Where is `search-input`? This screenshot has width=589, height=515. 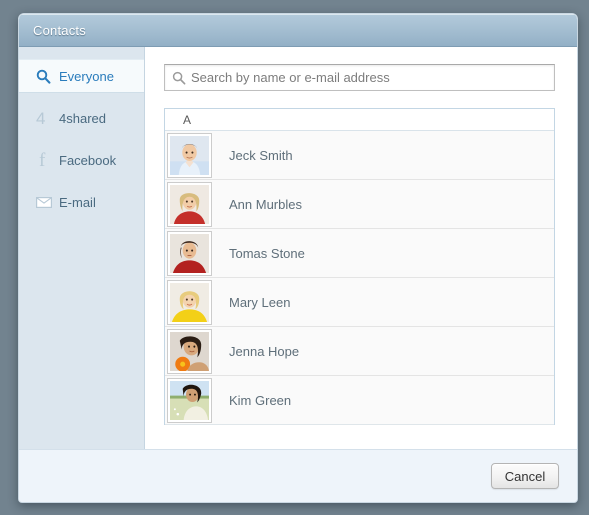 search-input is located at coordinates (372, 77).